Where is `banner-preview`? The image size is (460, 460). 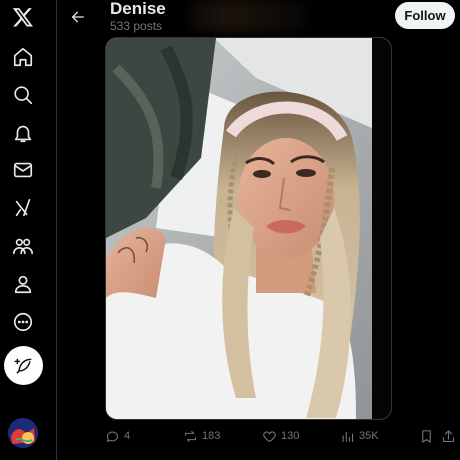 banner-preview is located at coordinates (247, 16).